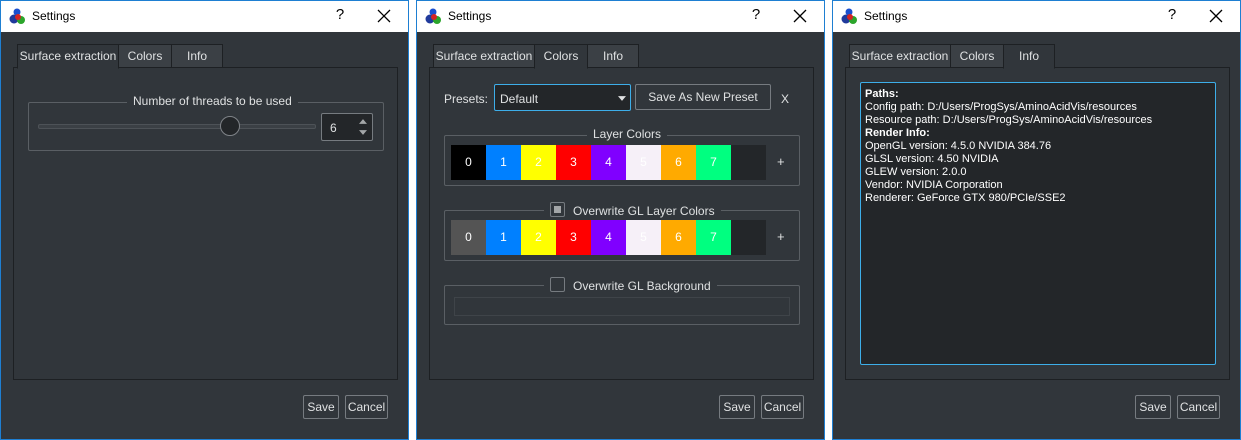 The width and height of the screenshot is (1241, 440). Describe the element at coordinates (882, 94) in the screenshot. I see `paths-heading: Paths:` at that location.